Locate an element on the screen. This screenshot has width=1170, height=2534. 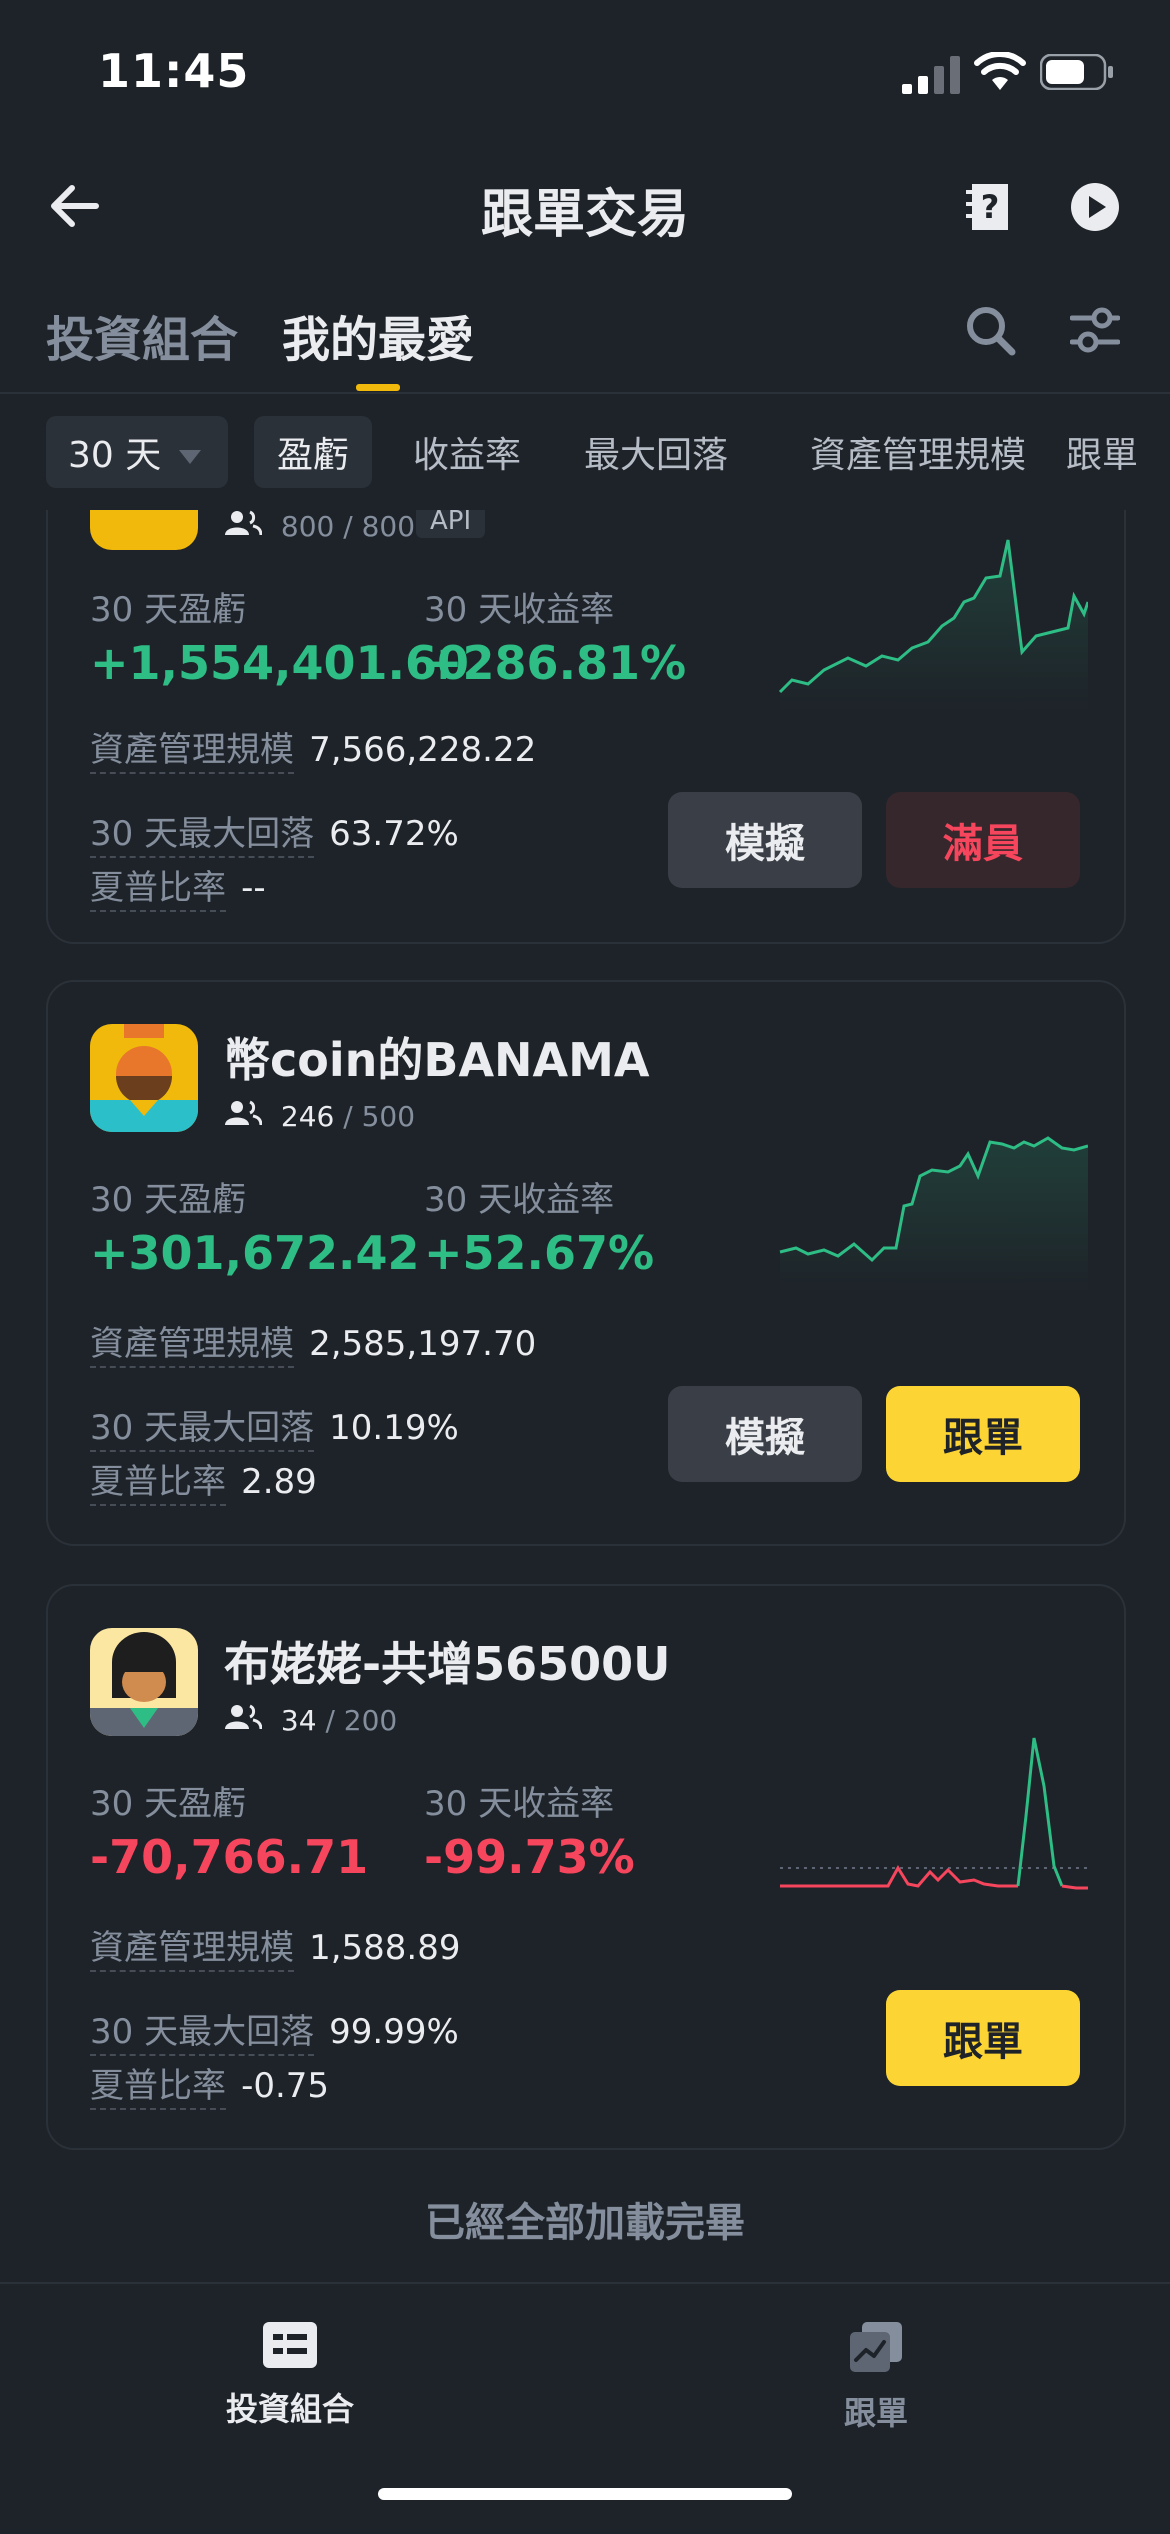
search-icon is located at coordinates (990, 332).